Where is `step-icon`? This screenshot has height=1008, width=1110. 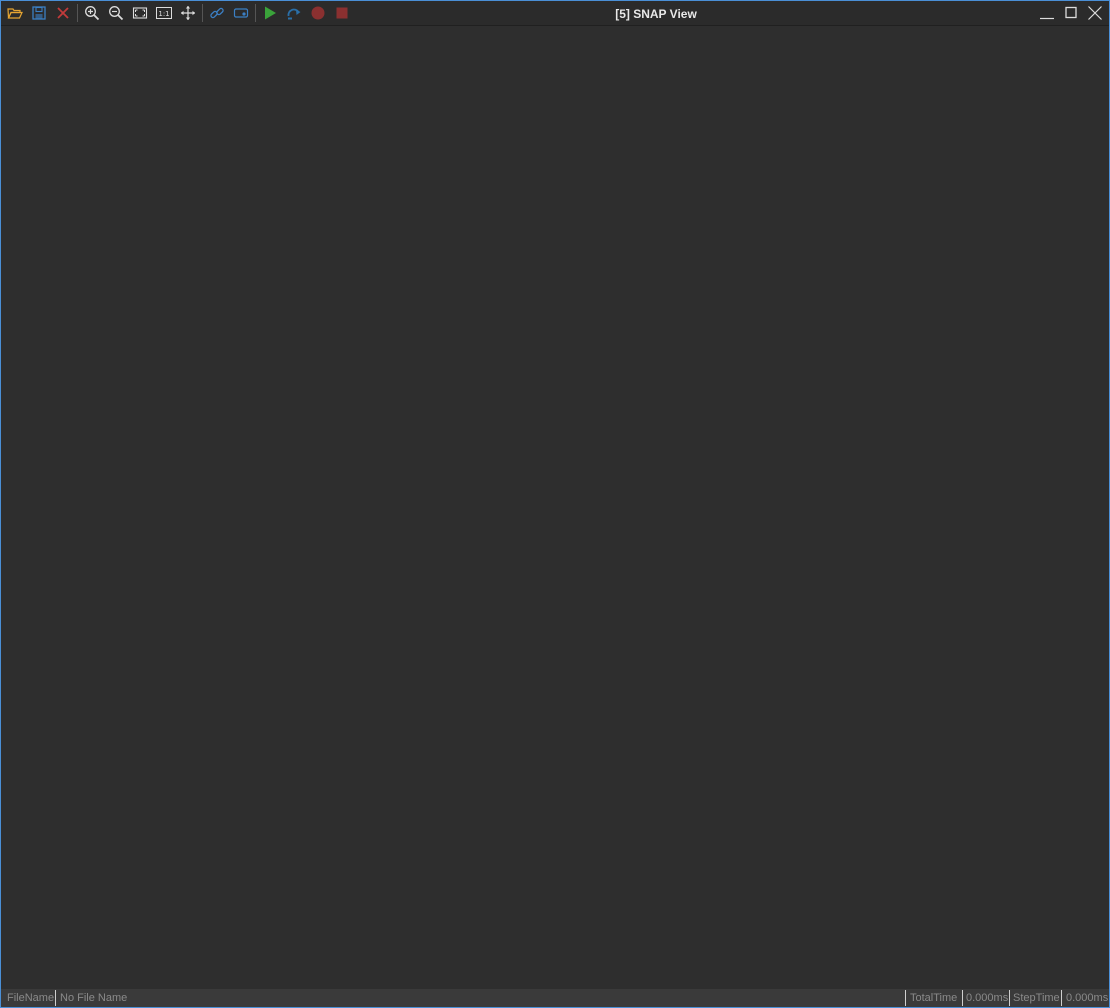 step-icon is located at coordinates (294, 14).